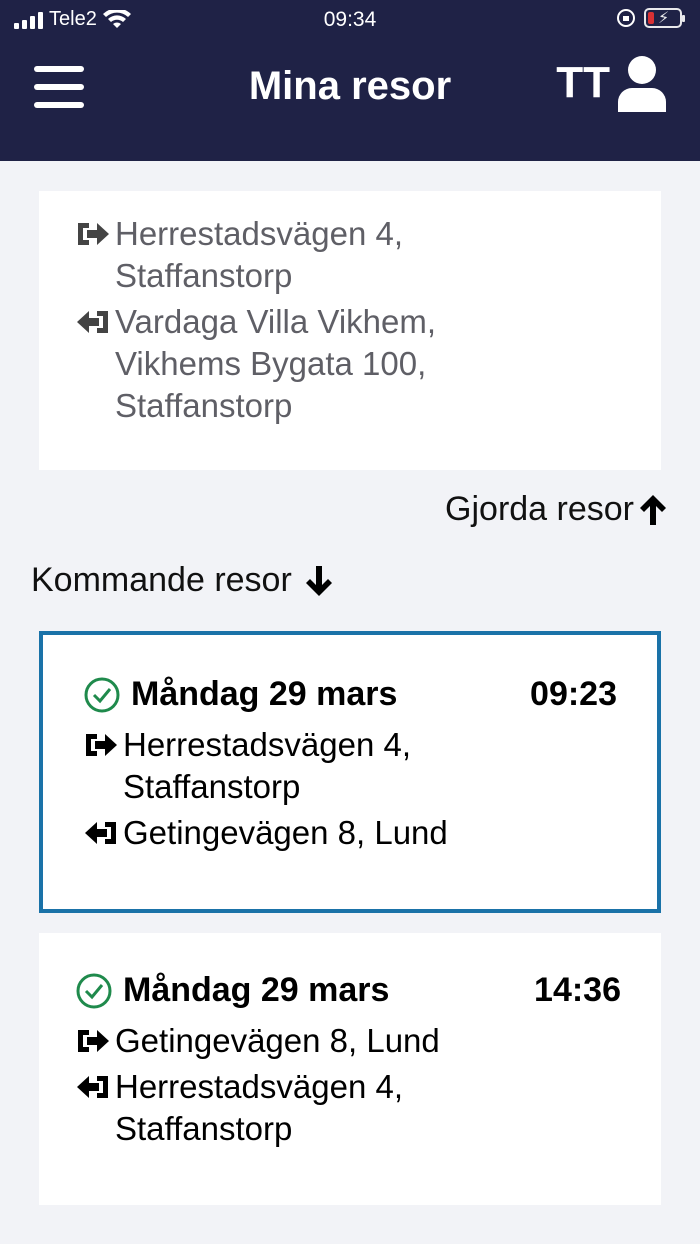 The image size is (700, 1244). I want to click on status-bar: Tele2 09:34 ⚡, so click(350, 20).